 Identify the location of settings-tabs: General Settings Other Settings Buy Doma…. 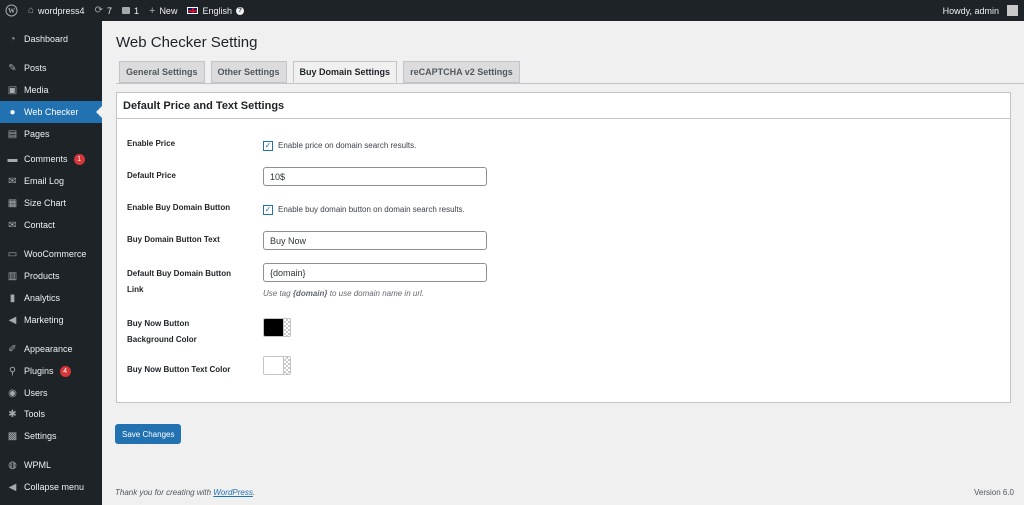
(319, 72).